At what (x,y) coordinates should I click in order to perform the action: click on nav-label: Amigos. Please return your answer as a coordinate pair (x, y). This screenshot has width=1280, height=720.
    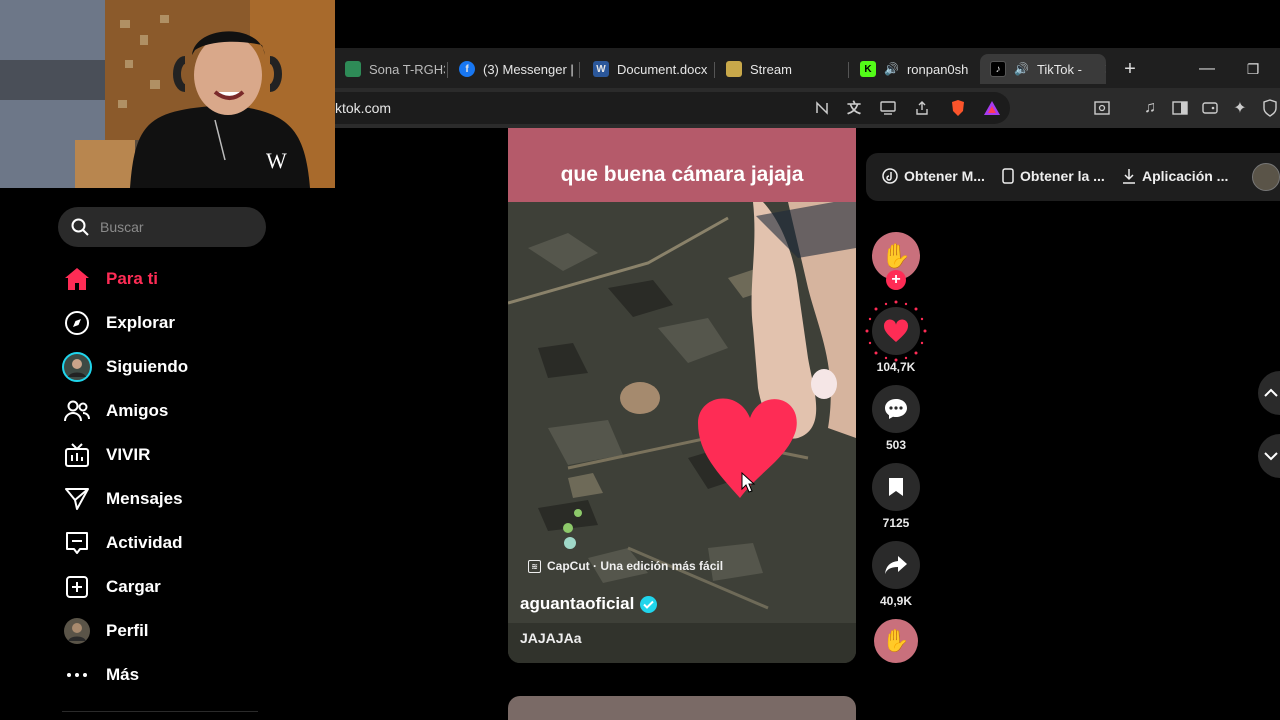
    Looking at the image, I should click on (137, 410).